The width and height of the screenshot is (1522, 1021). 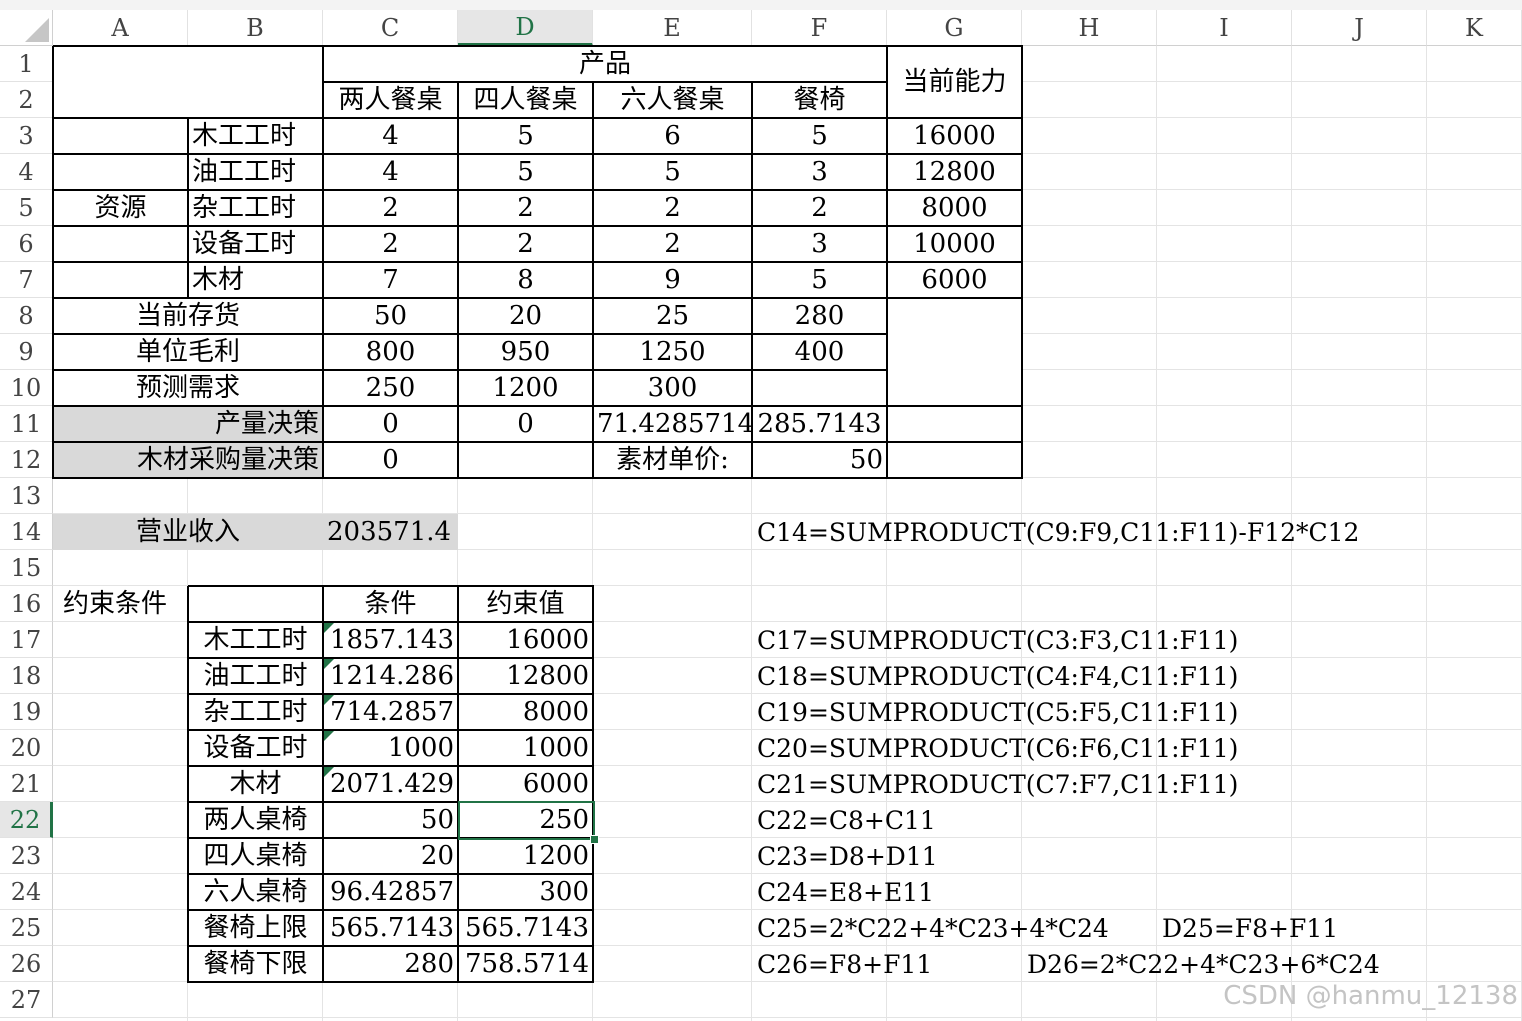 What do you see at coordinates (1224, 28) in the screenshot?
I see `column-header-i: I` at bounding box center [1224, 28].